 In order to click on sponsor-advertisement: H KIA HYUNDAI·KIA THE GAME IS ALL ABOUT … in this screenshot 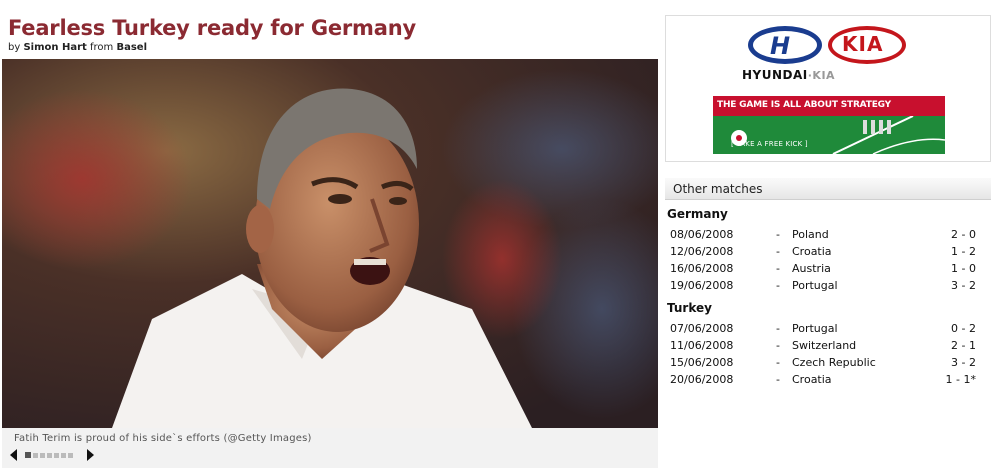, I will do `click(828, 88)`.